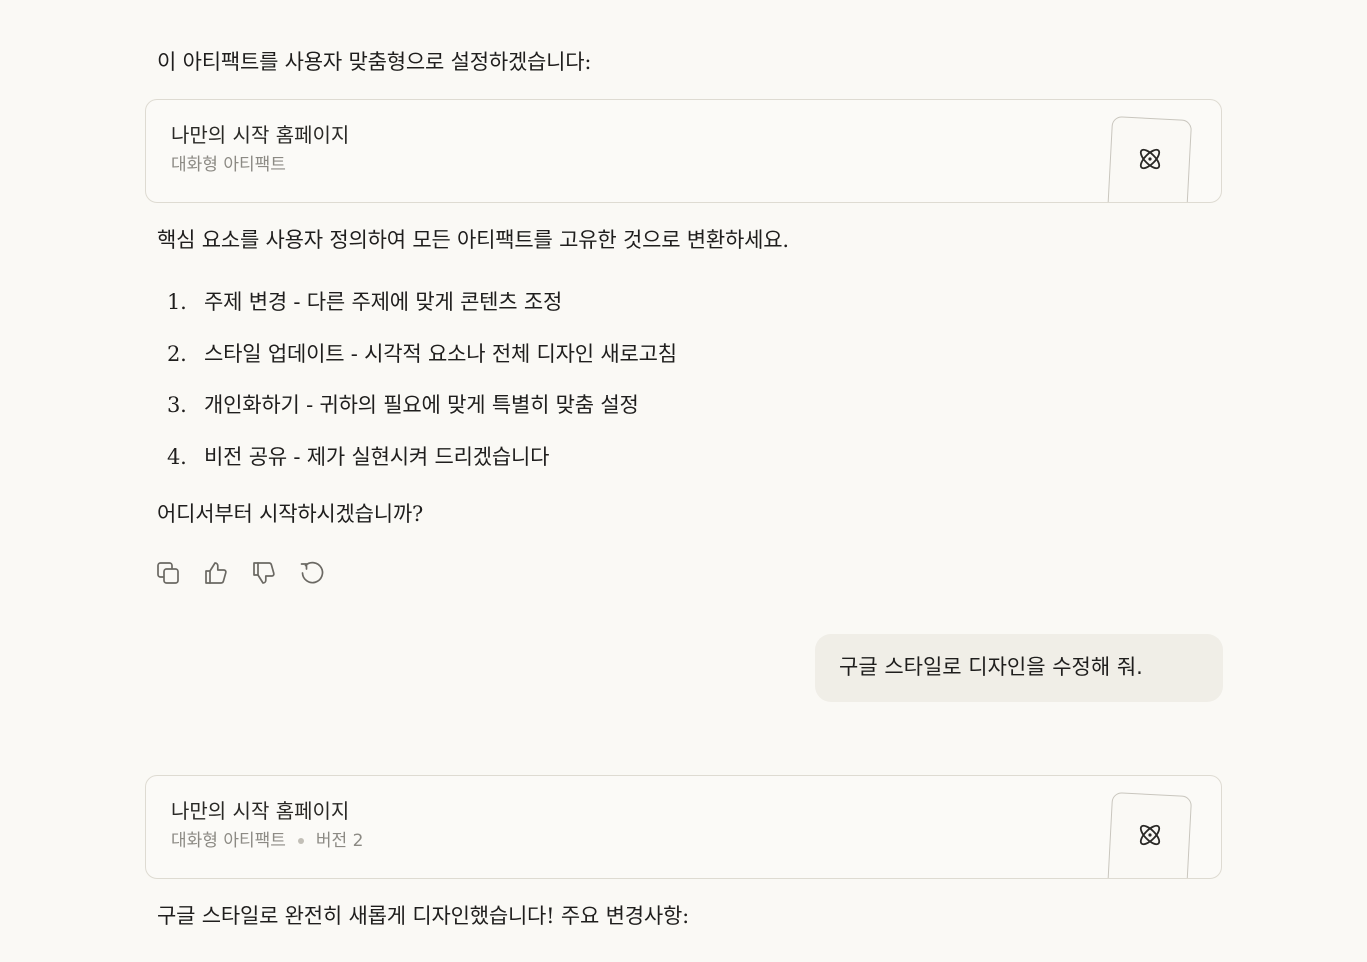 This screenshot has width=1367, height=962. Describe the element at coordinates (683, 151) in the screenshot. I see `artifact-card: 나만의 시작 홈페이지 대화형 아티팩트` at that location.